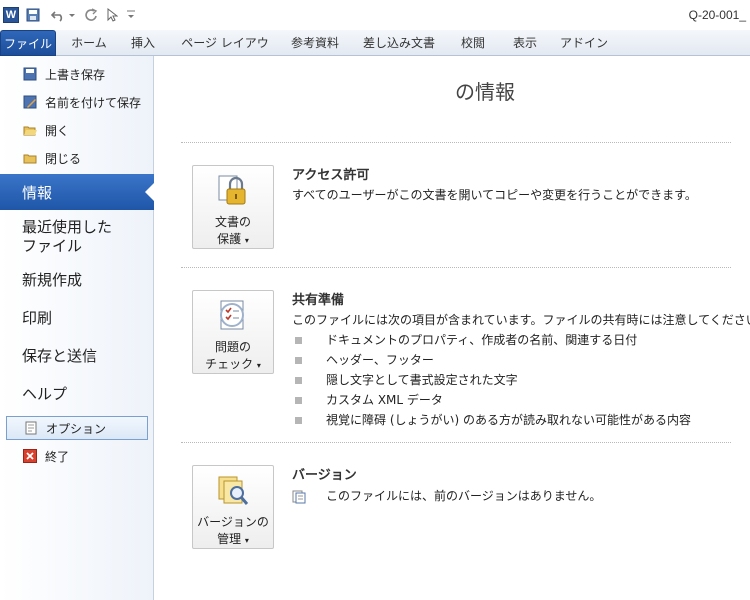 The height and width of the screenshot is (600, 750). Describe the element at coordinates (717, 15) in the screenshot. I see `window-title: Q-20-001_` at that location.